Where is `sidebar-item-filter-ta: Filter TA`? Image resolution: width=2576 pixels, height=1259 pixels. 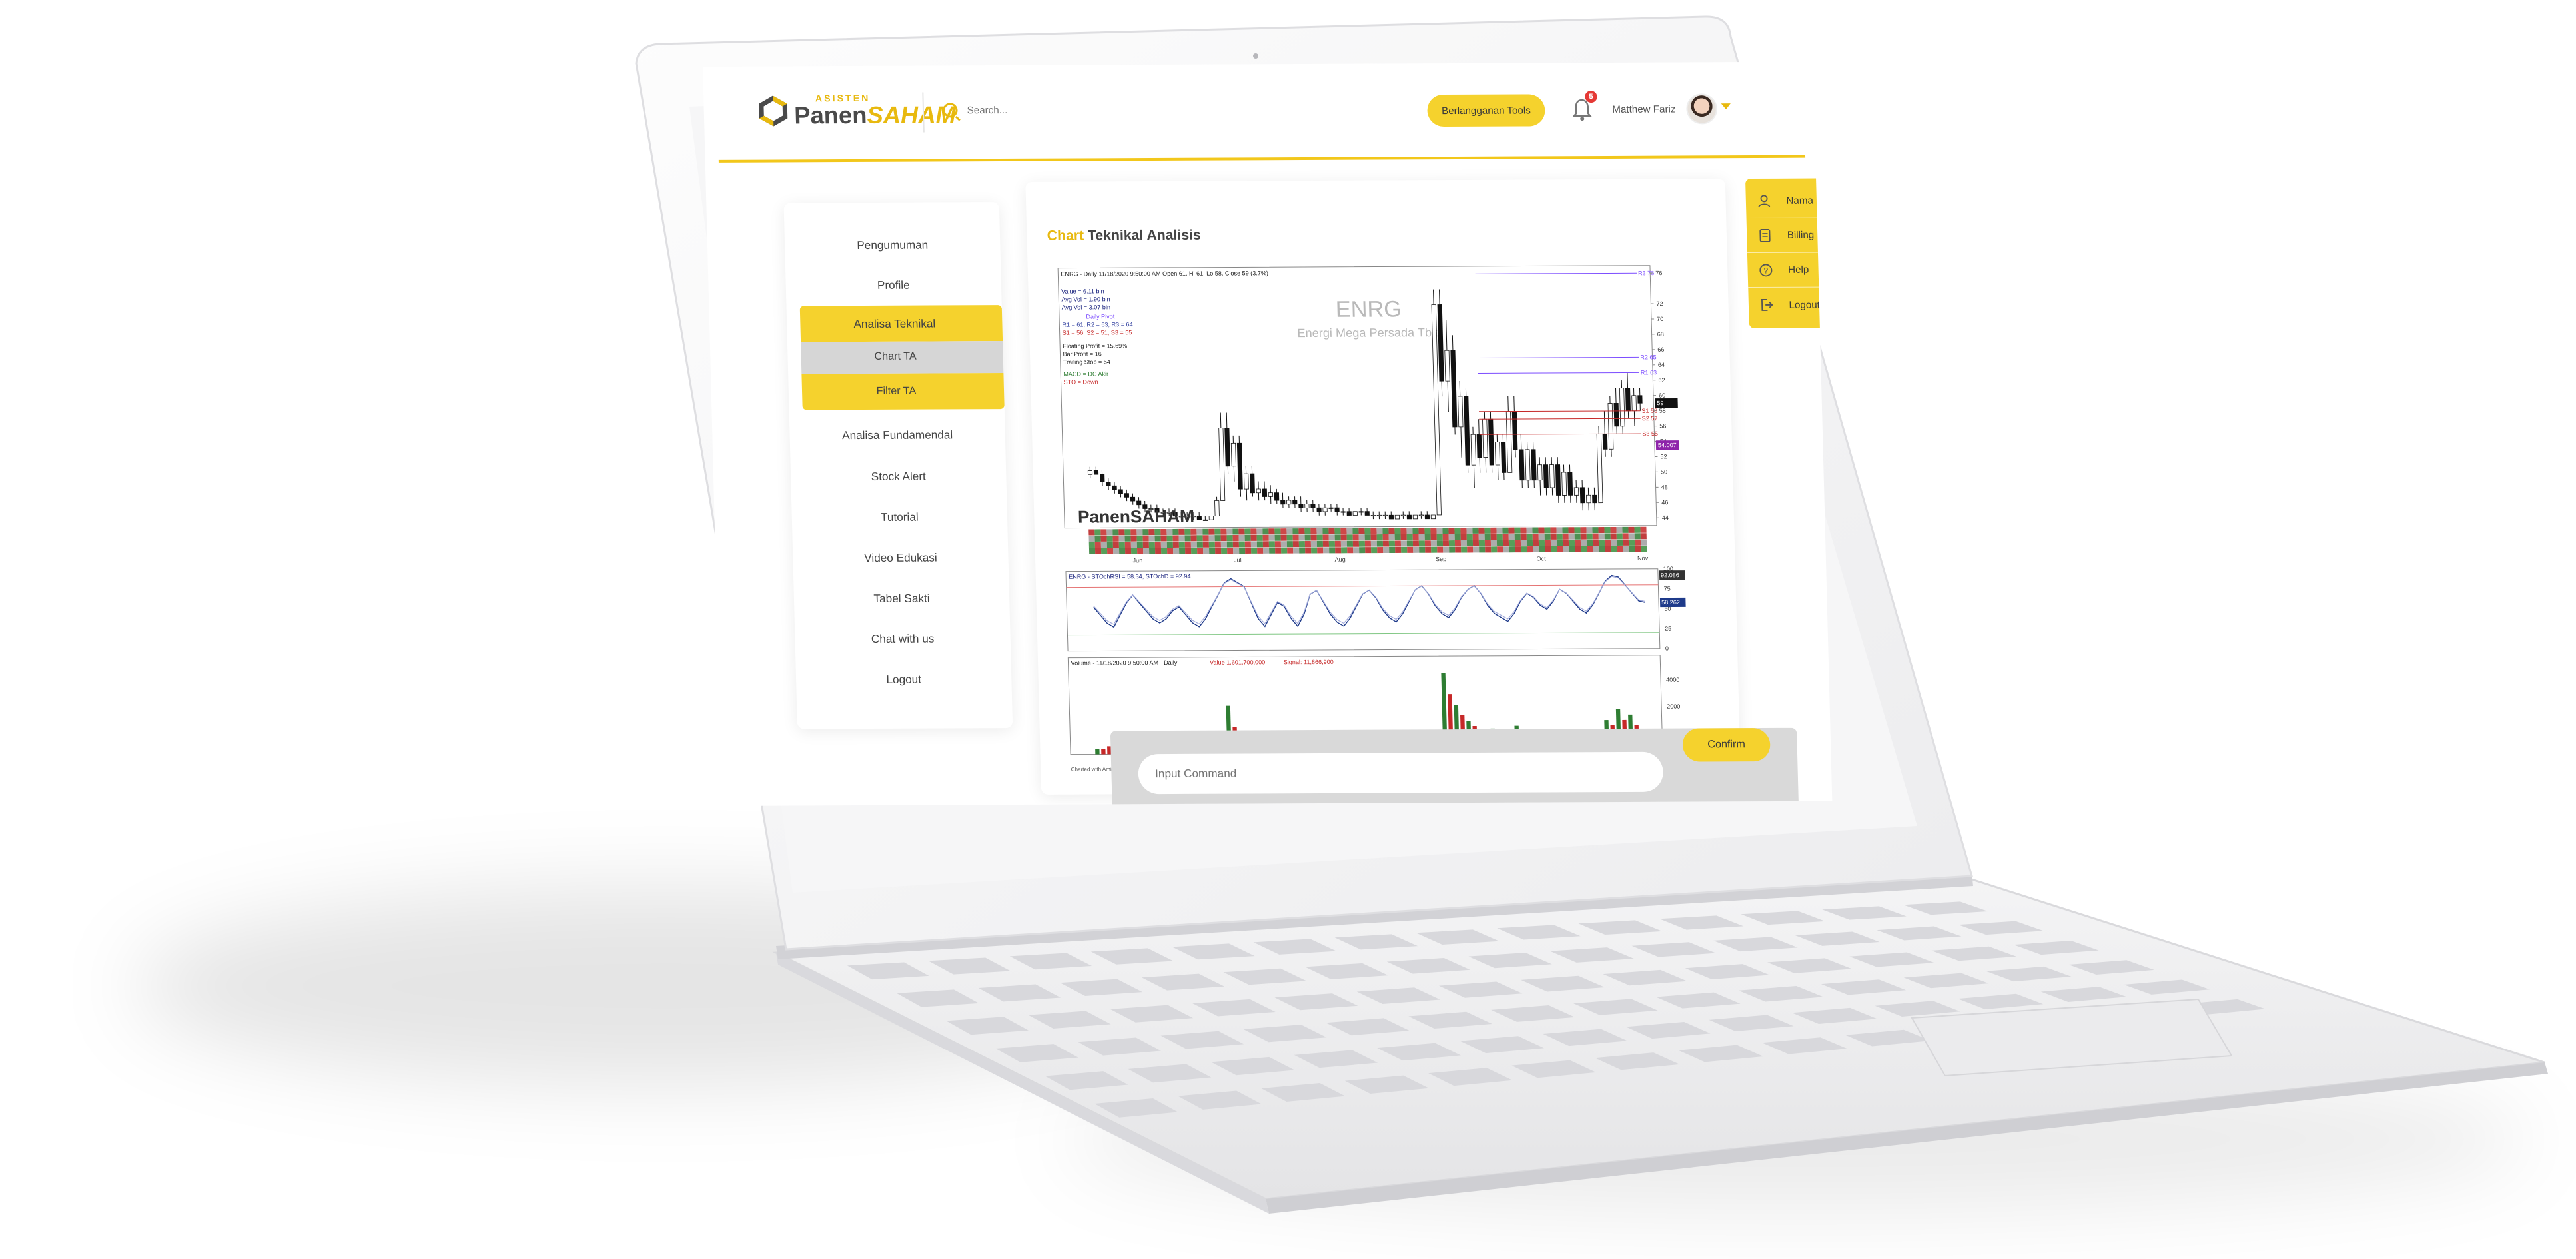
sidebar-item-filter-ta: Filter TA is located at coordinates (897, 391).